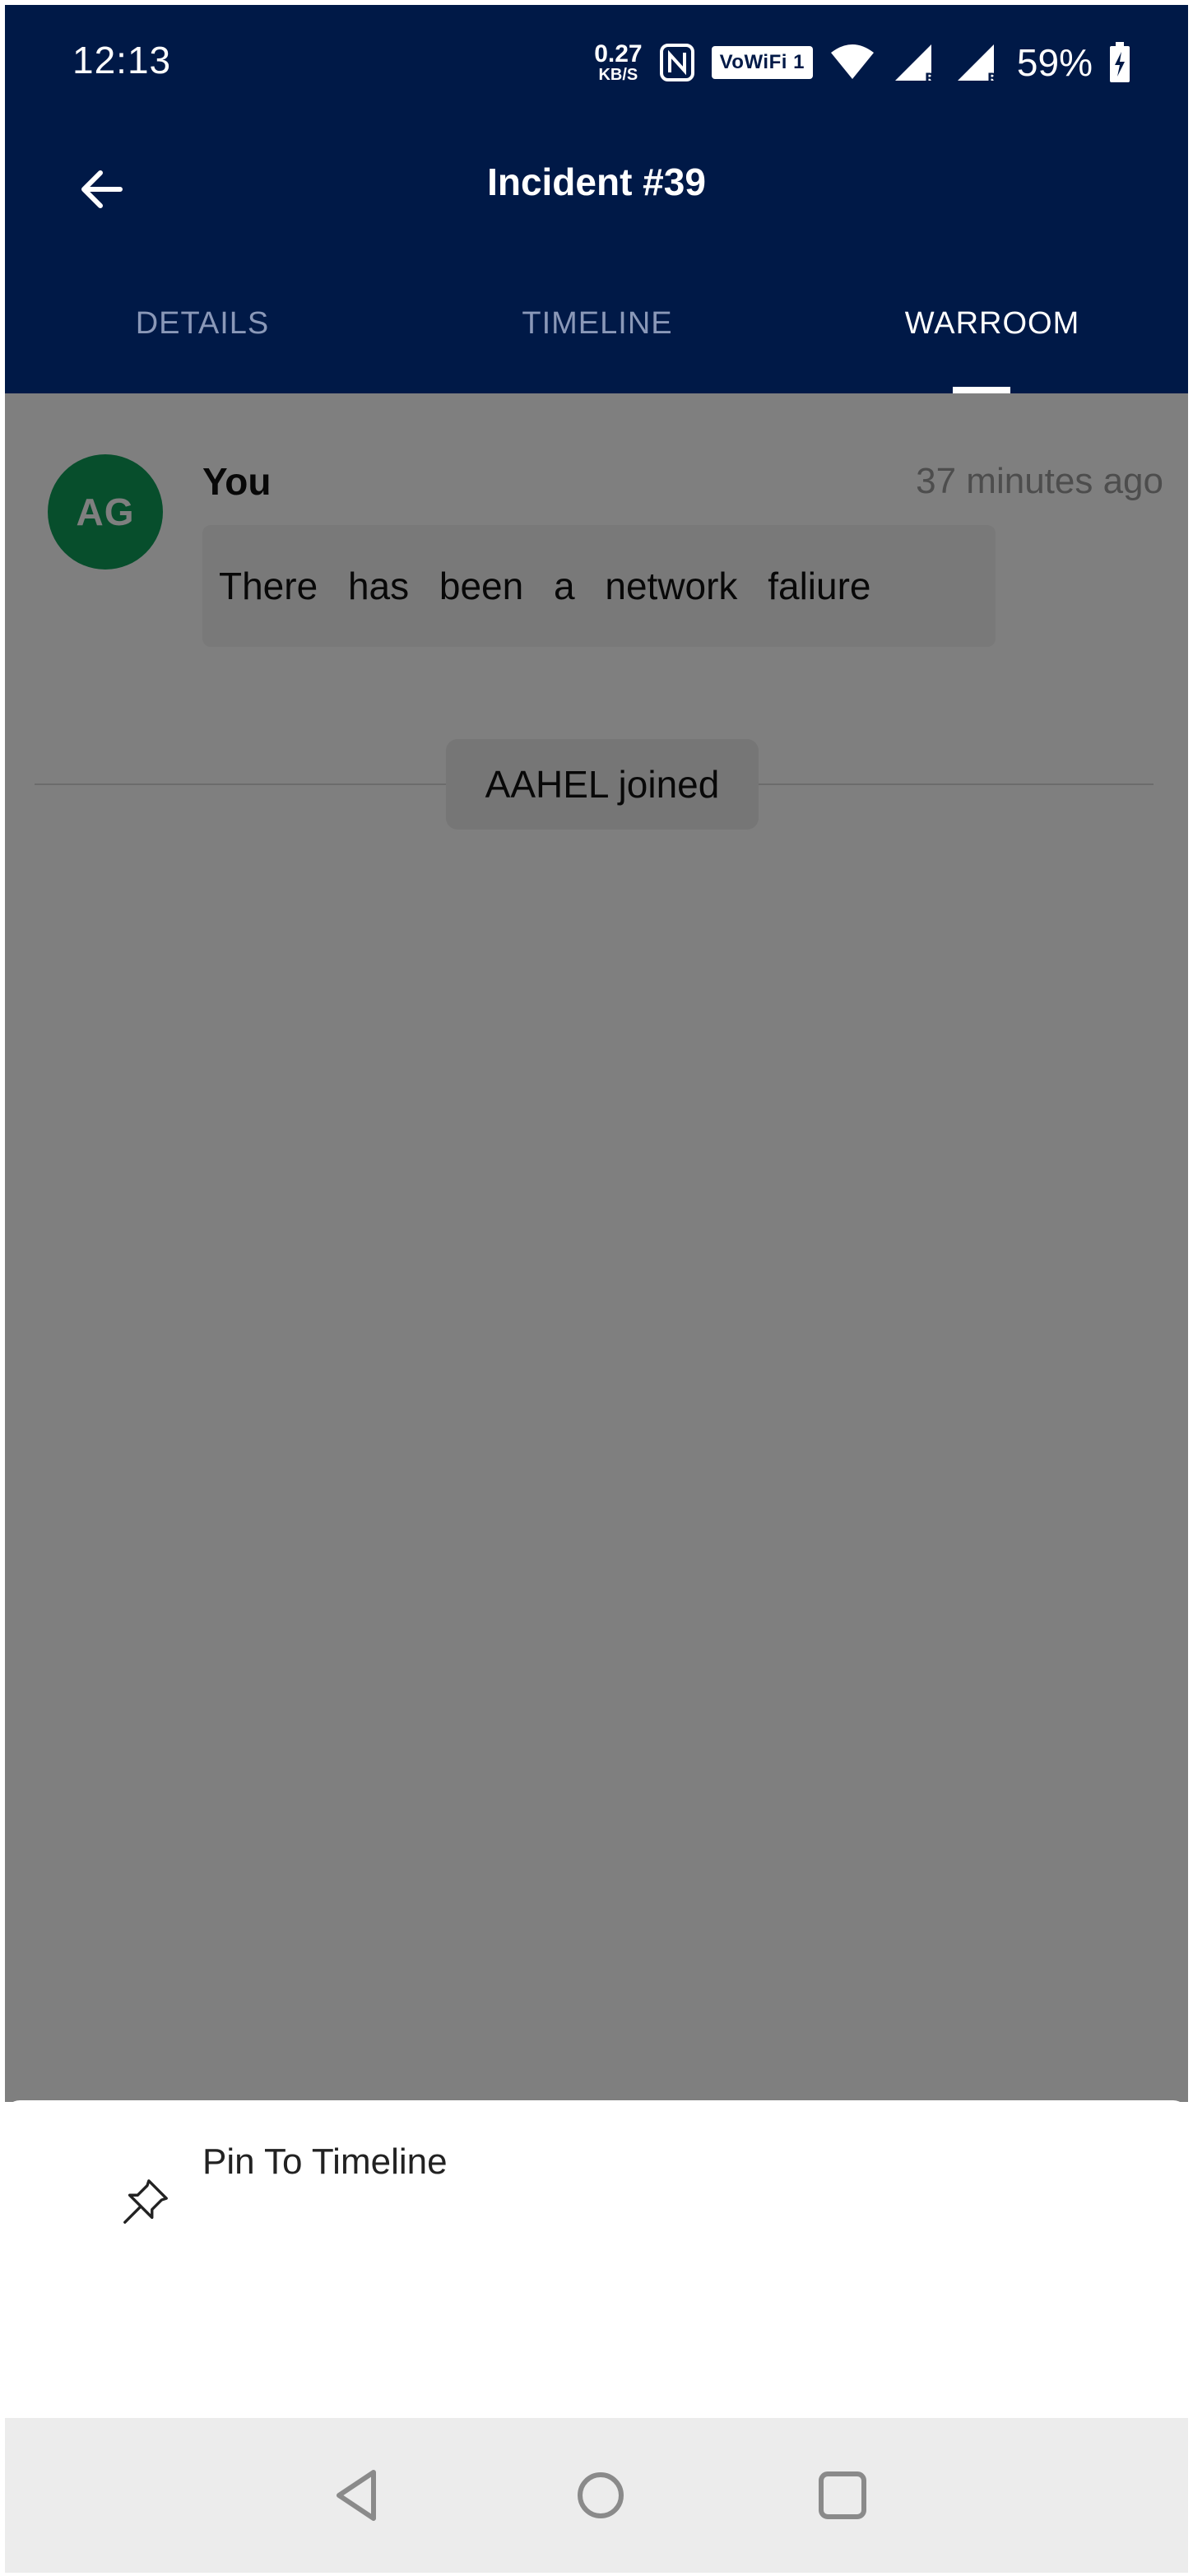 The width and height of the screenshot is (1193, 2576). I want to click on home-circle-icon, so click(601, 2495).